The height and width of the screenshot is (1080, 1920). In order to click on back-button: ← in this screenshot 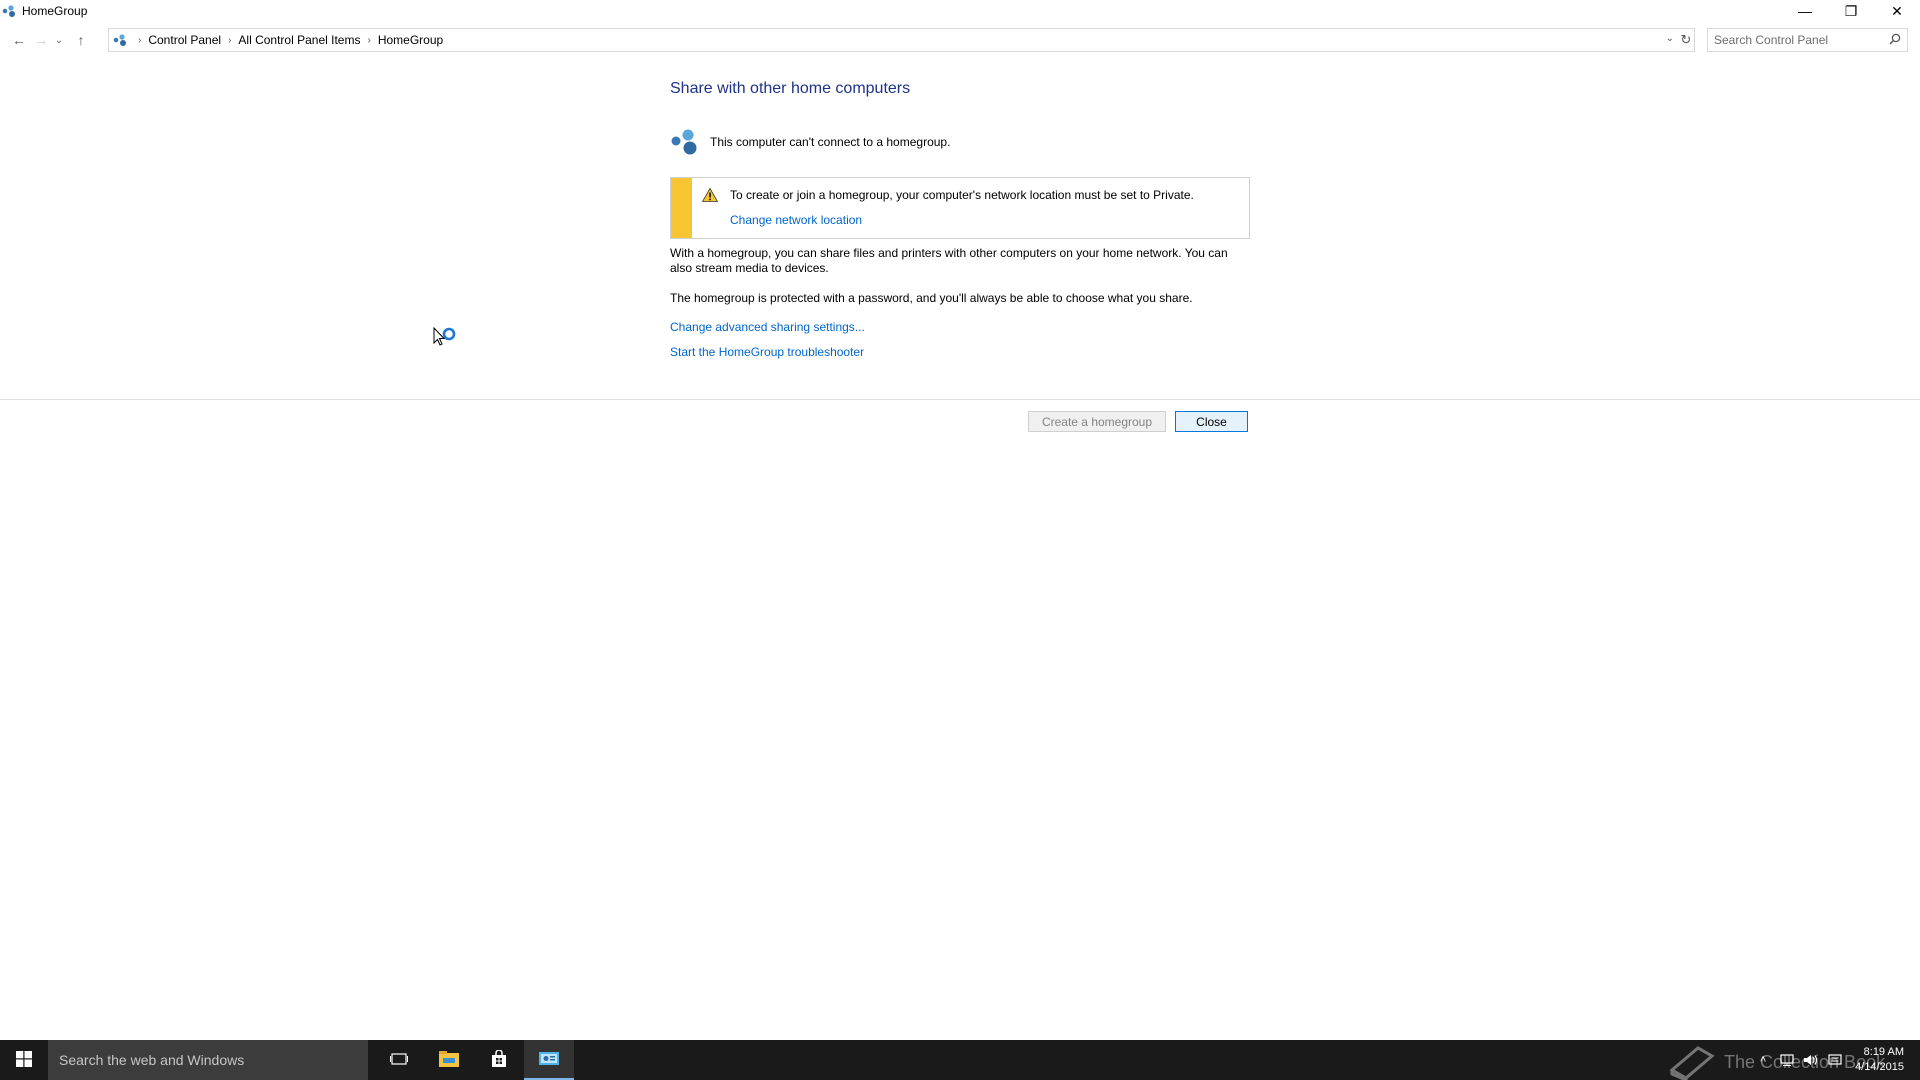, I will do `click(19, 40)`.